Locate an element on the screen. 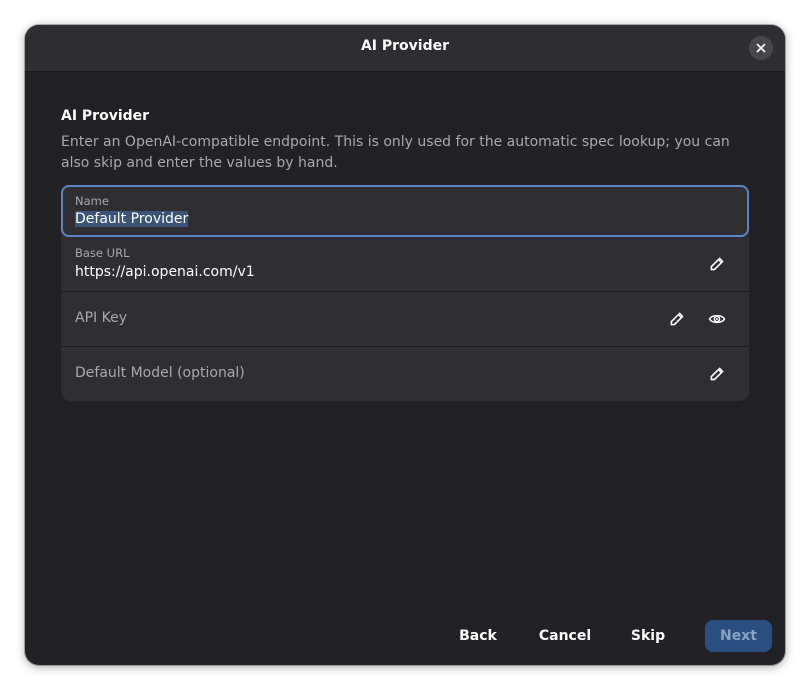 Image resolution: width=810 pixels, height=690 pixels. back-button: Back is located at coordinates (478, 636).